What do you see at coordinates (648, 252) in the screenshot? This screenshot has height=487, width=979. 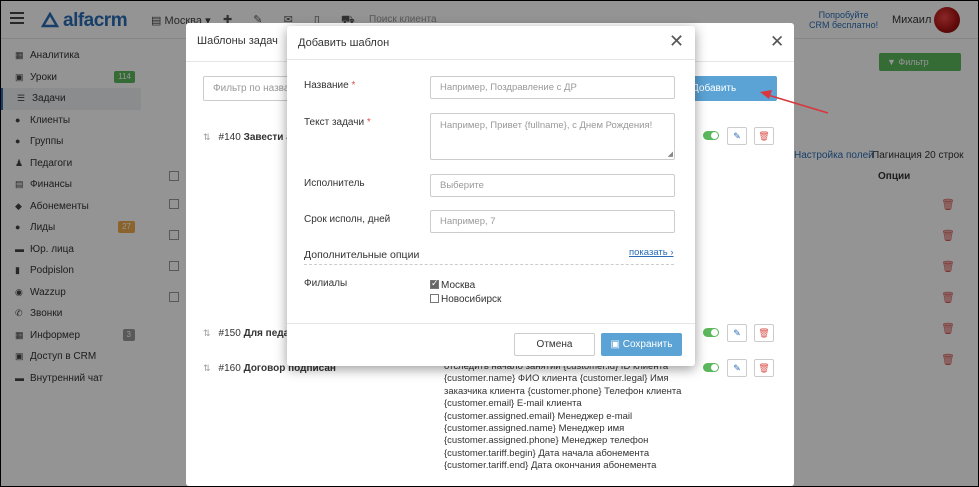 I see `show-link-label: показать` at bounding box center [648, 252].